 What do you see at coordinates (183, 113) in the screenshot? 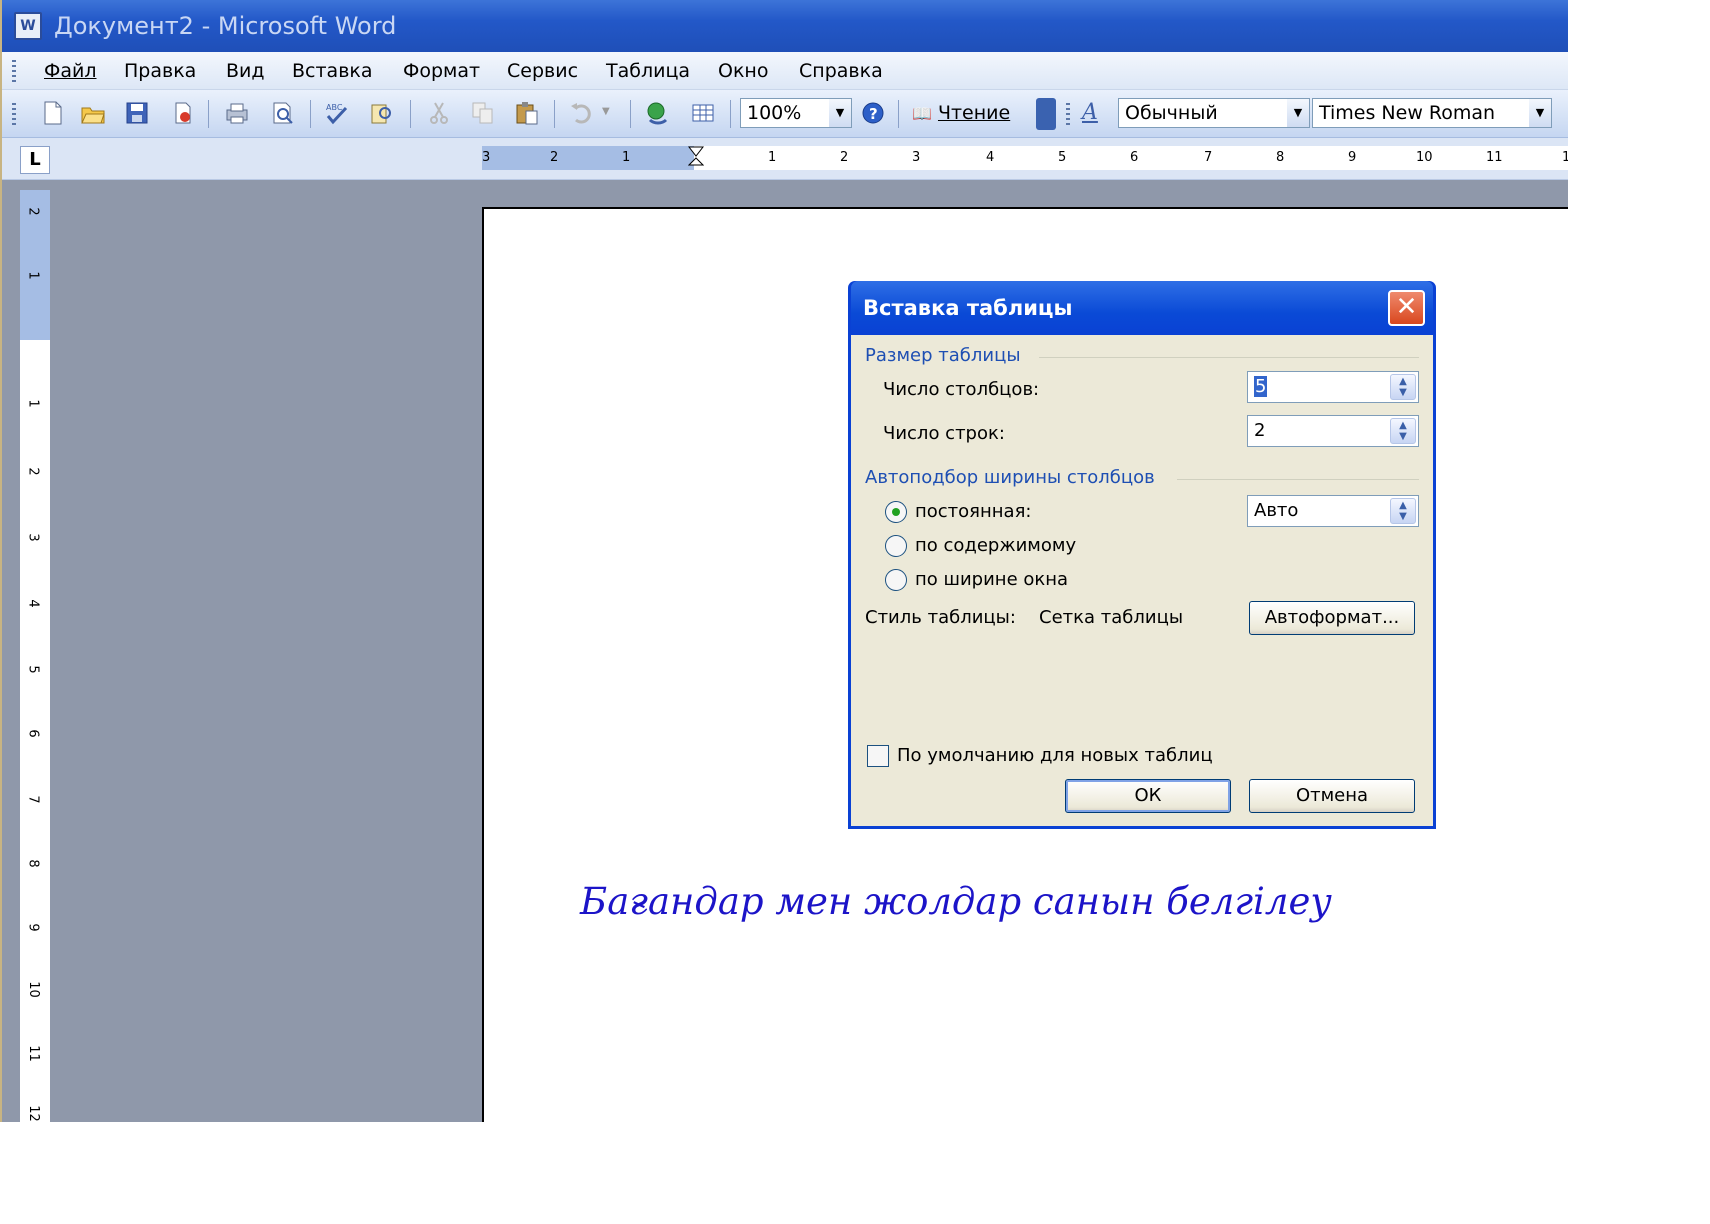
I see `permission-icon` at bounding box center [183, 113].